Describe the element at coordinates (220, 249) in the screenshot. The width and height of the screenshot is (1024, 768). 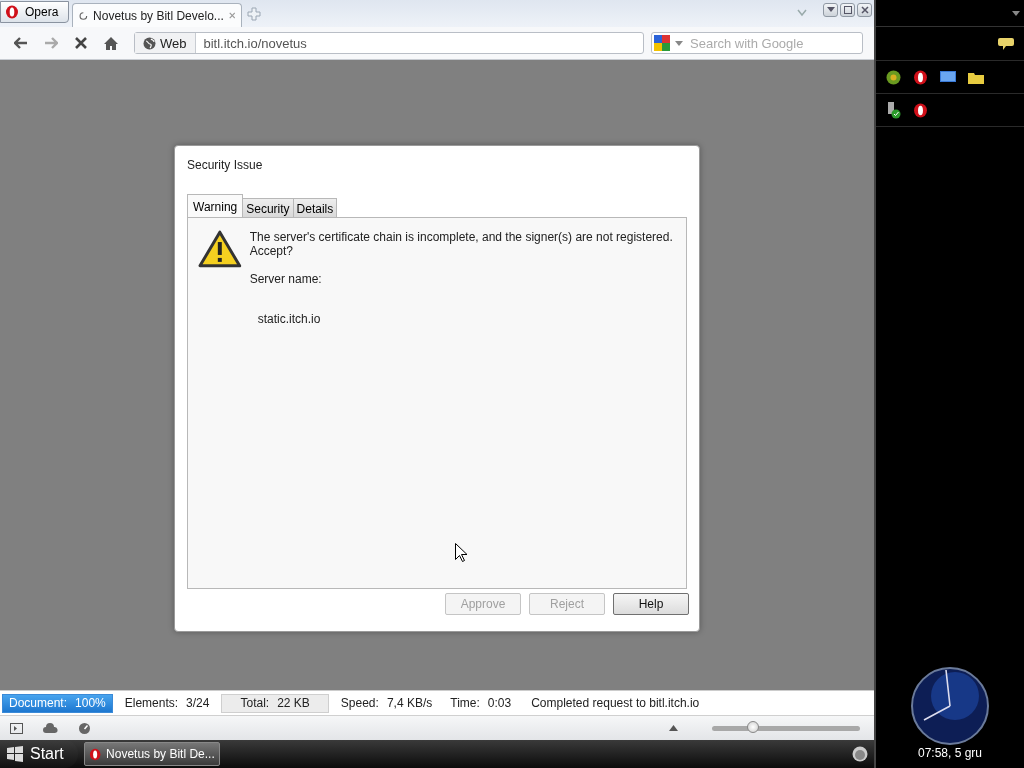
I see `warning-icon` at that location.